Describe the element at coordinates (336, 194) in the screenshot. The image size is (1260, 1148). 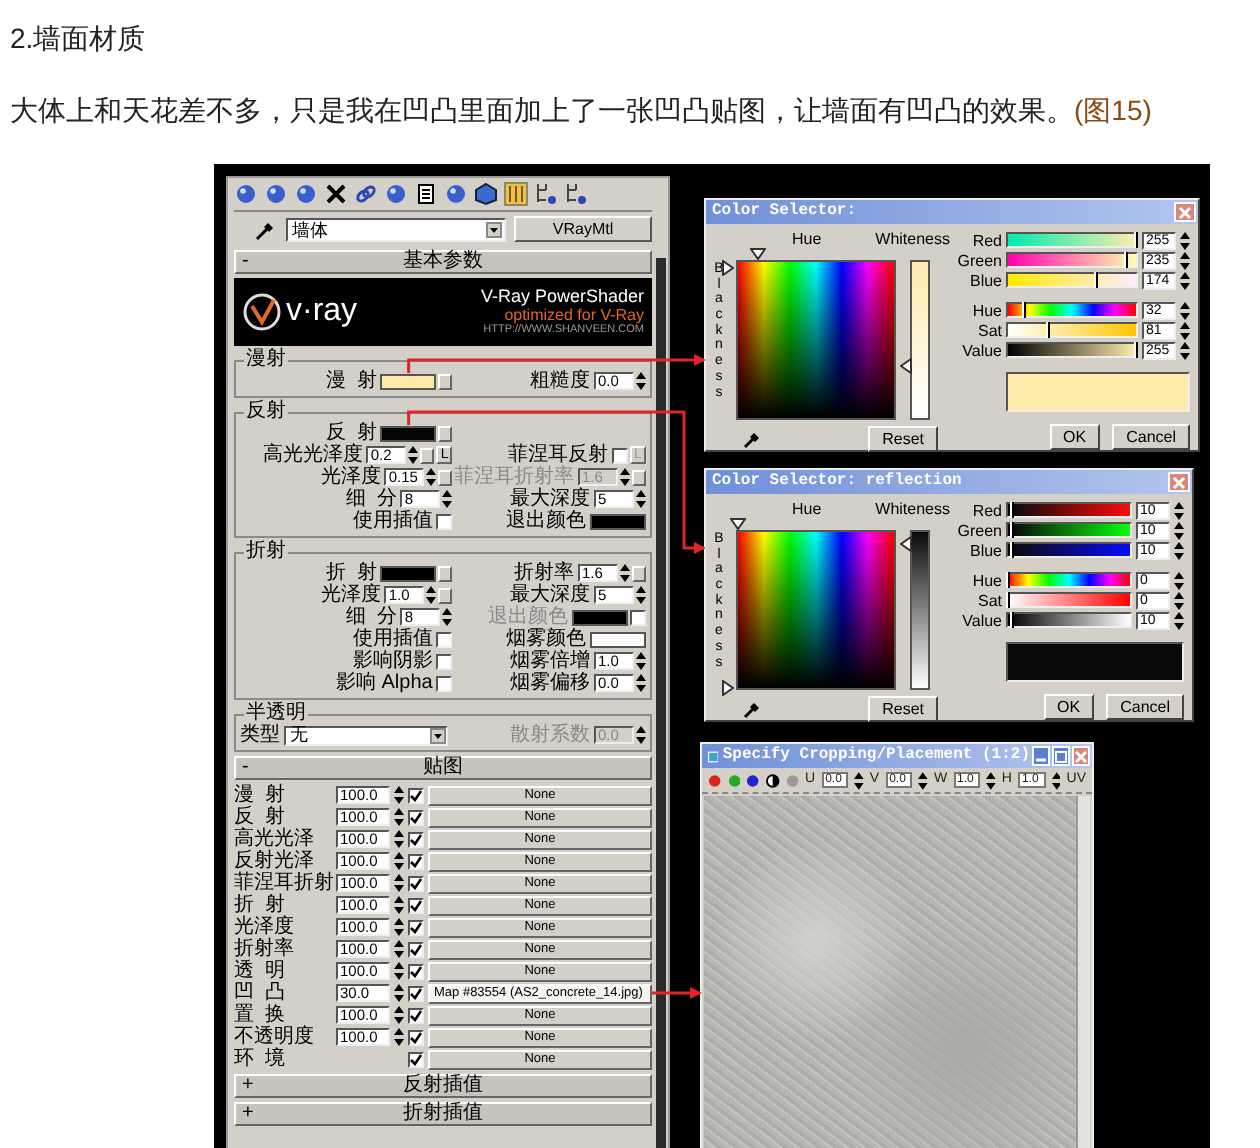
I see `delete-icon` at that location.